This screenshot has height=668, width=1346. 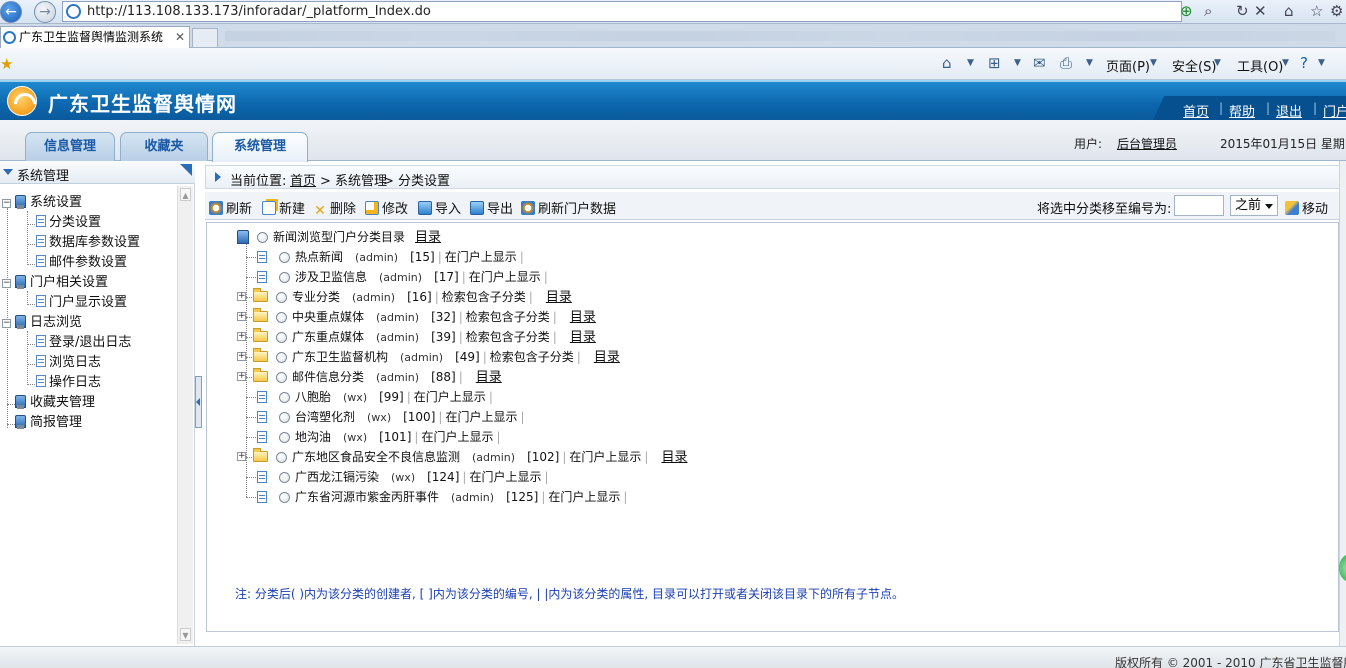 What do you see at coordinates (1260, 11) in the screenshot?
I see `stop-icon: ✕` at bounding box center [1260, 11].